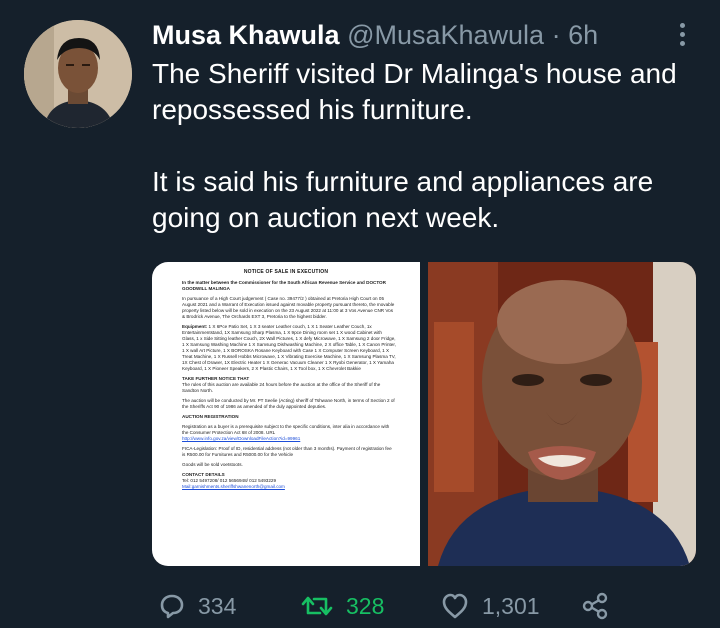  I want to click on author-name: Musa Khawula, so click(246, 35).